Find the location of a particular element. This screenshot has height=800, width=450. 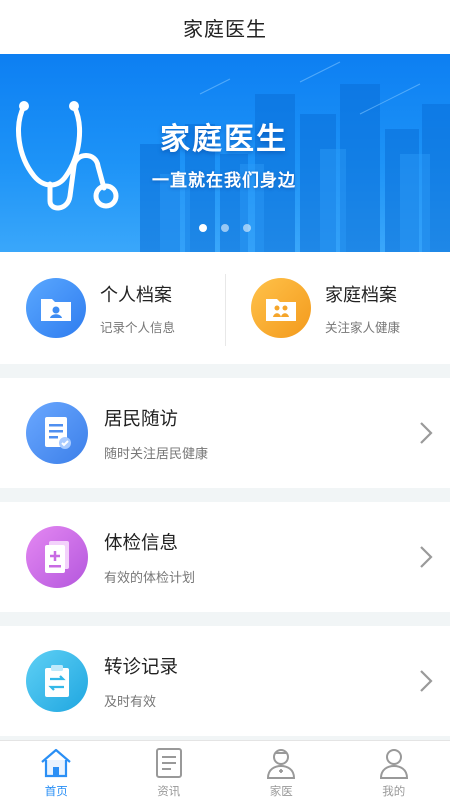

page-title: 家庭医生 is located at coordinates (225, 28).